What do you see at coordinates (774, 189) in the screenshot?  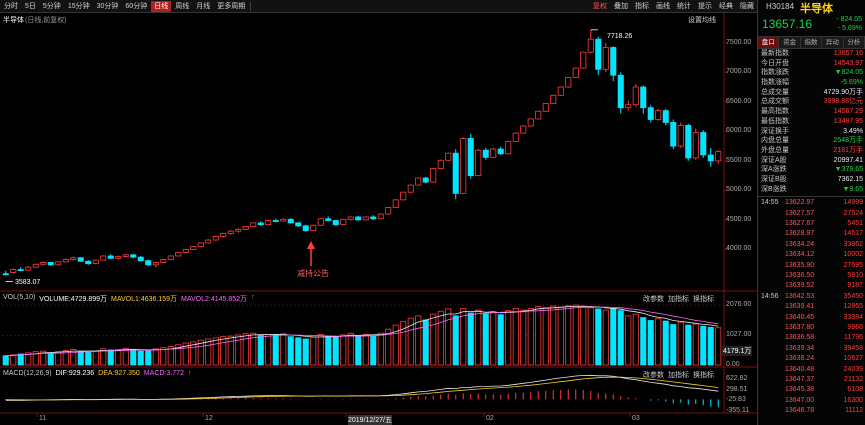 I see `stat-label: 深B涨跌` at bounding box center [774, 189].